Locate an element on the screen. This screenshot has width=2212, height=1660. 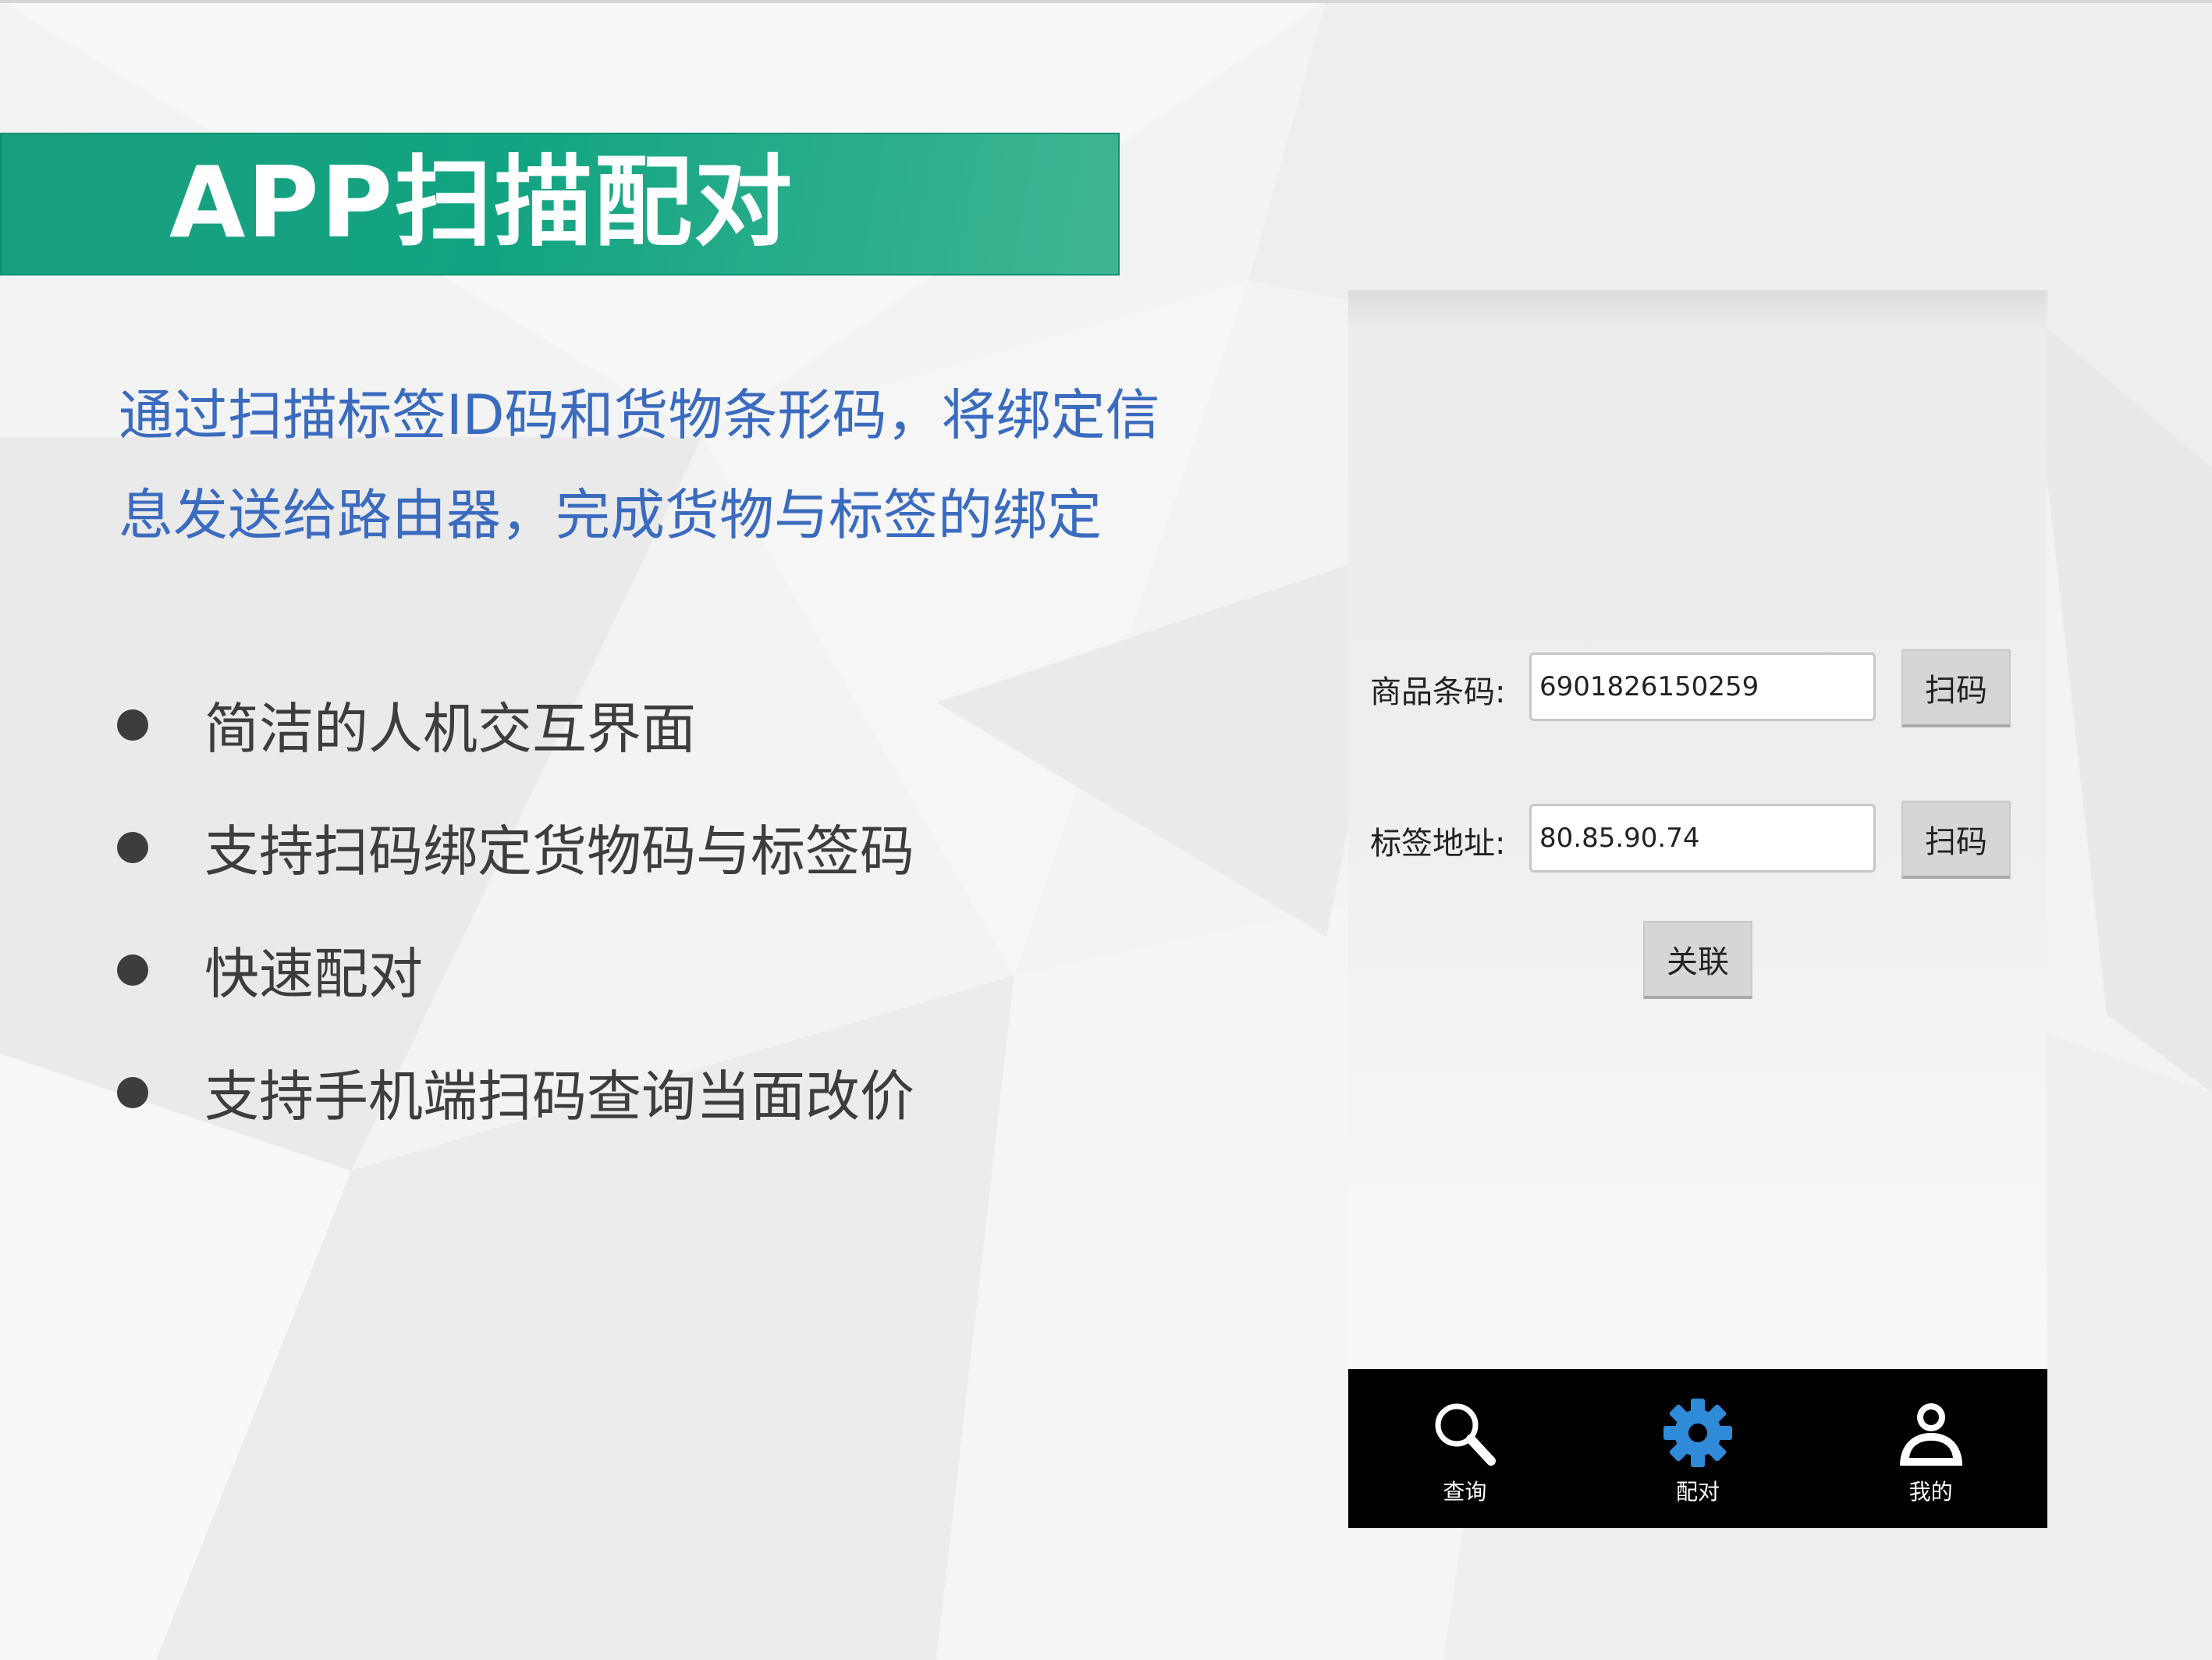
feature-item: 支持扫码绑定货物码与标签码 is located at coordinates (515, 847).